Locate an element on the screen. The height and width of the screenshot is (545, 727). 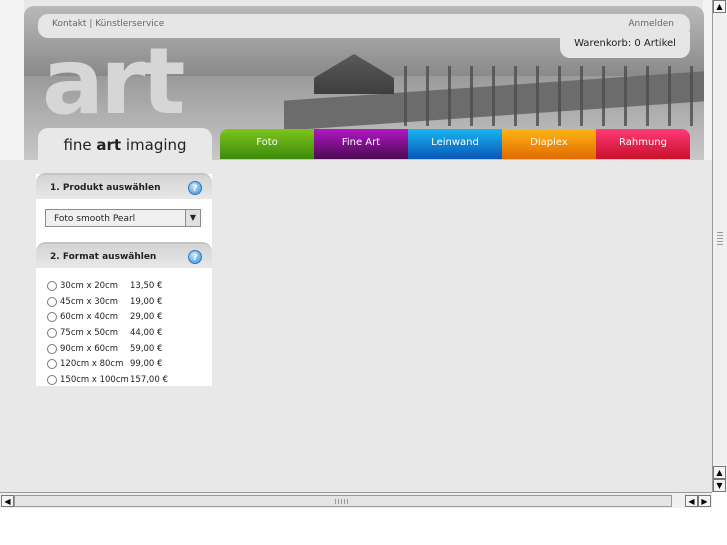
product-select-value: Foto smooth Pearl is located at coordinates (95, 219).